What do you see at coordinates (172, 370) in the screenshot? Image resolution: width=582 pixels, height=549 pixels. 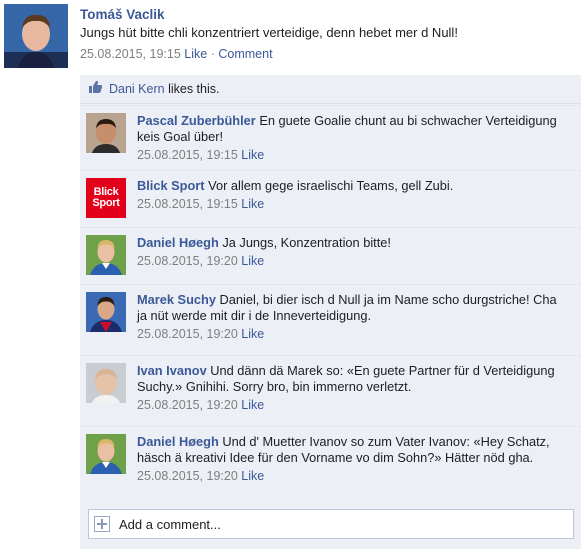 I see `commenter-name: Ivan Ivanov` at bounding box center [172, 370].